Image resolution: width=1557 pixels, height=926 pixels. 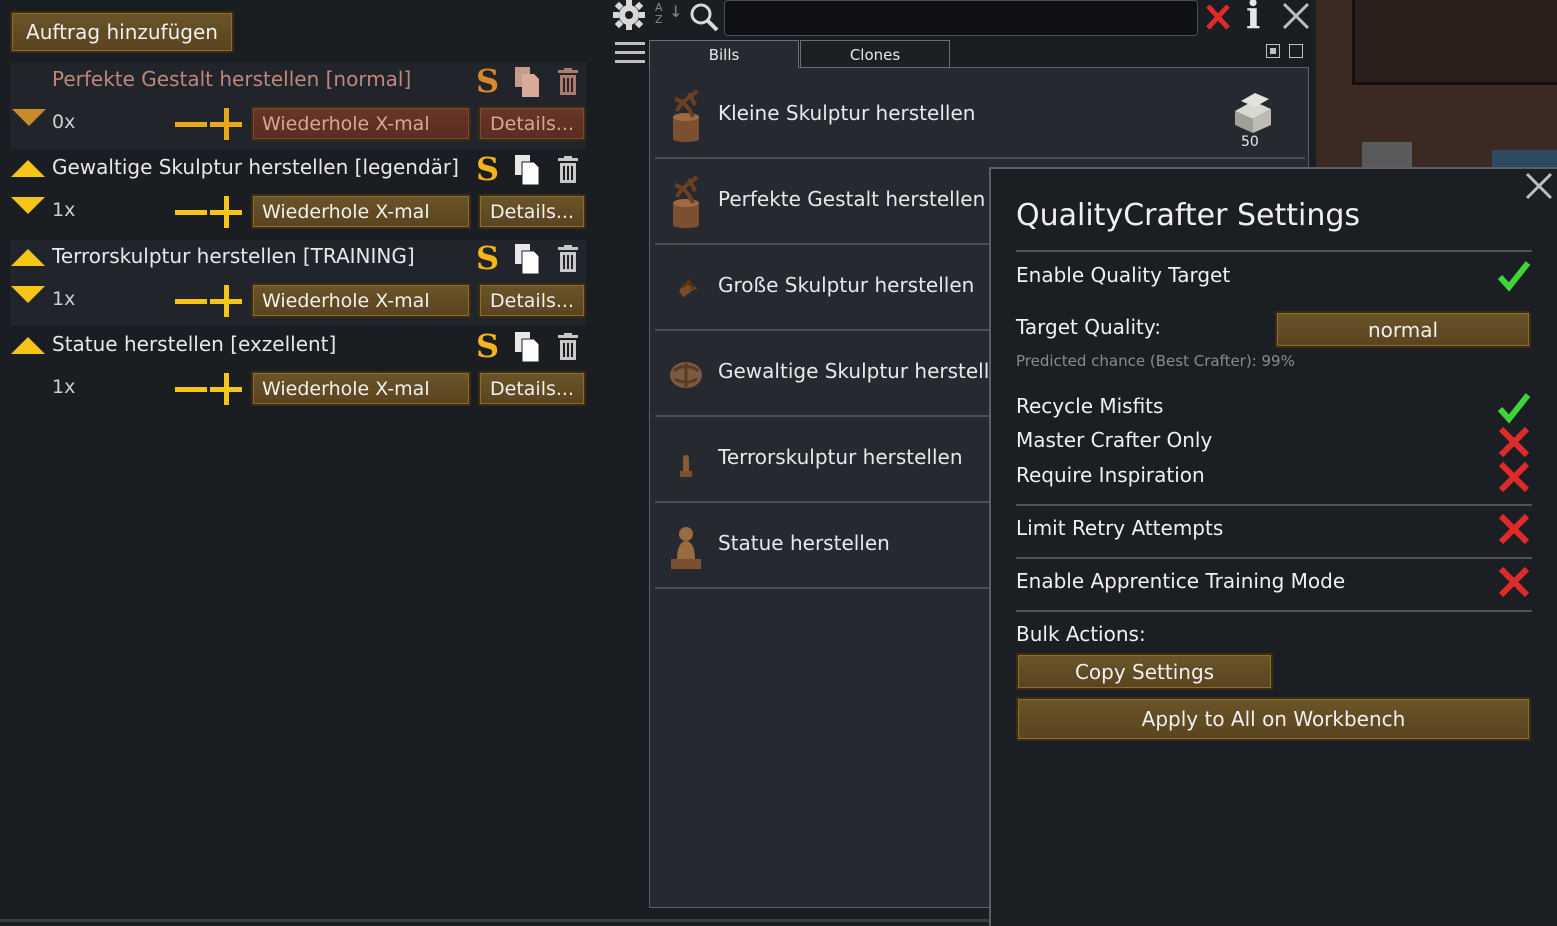 What do you see at coordinates (1514, 477) in the screenshot?
I see `require-inspiration-checkbox` at bounding box center [1514, 477].